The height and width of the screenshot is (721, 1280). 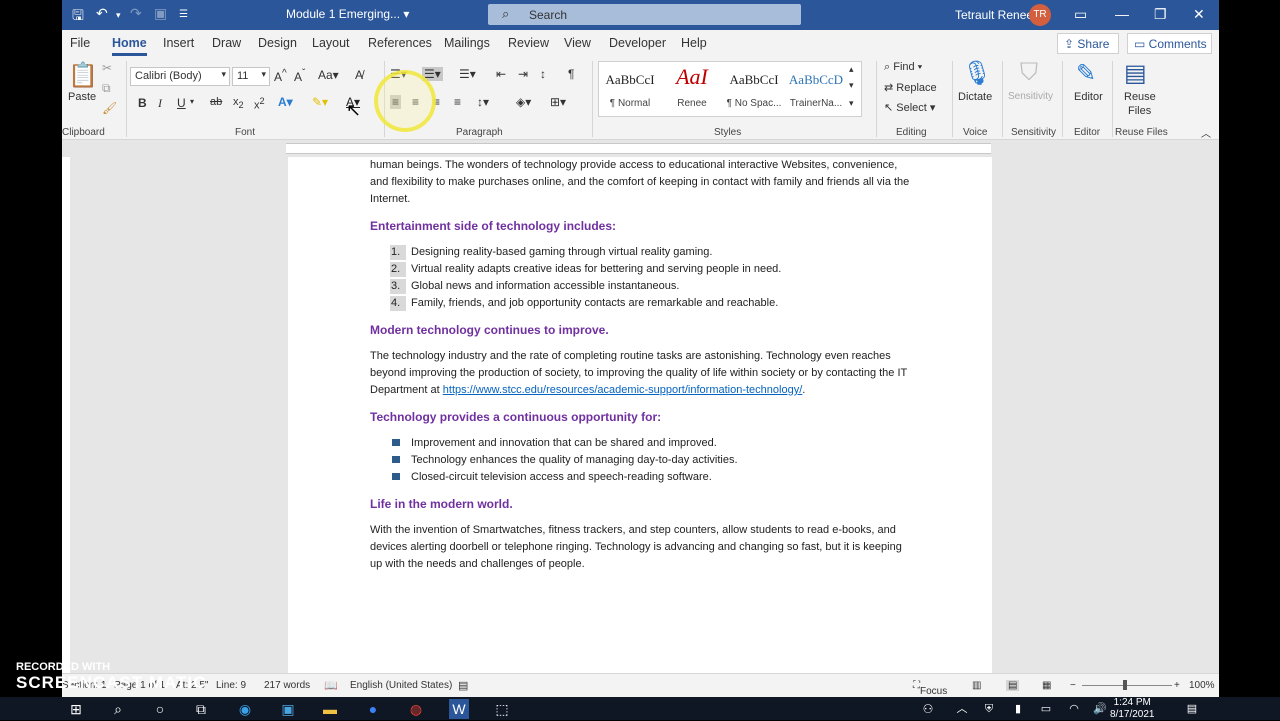 What do you see at coordinates (1046, 709) in the screenshot?
I see `battery-icon: ▭` at bounding box center [1046, 709].